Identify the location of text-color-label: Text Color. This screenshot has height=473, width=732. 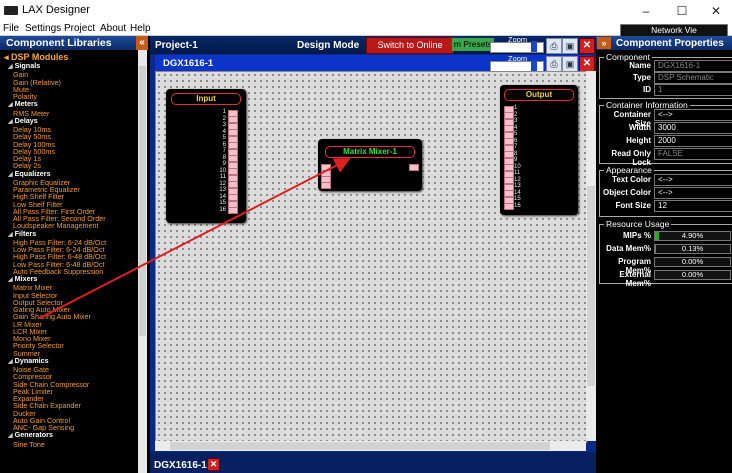
(631, 179).